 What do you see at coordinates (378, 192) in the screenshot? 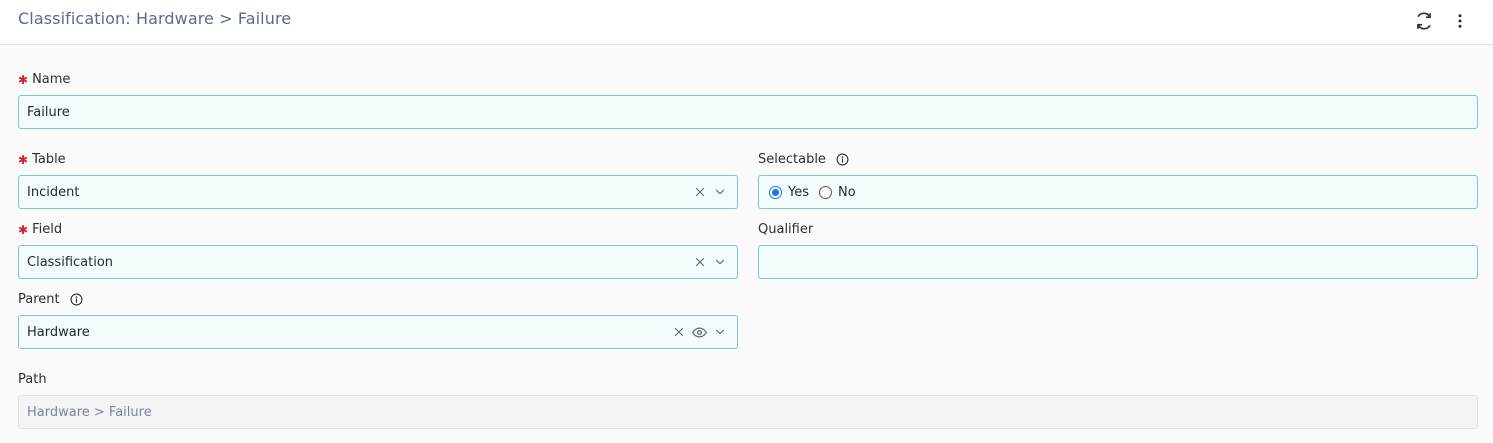
I see `table-select: Incident` at bounding box center [378, 192].